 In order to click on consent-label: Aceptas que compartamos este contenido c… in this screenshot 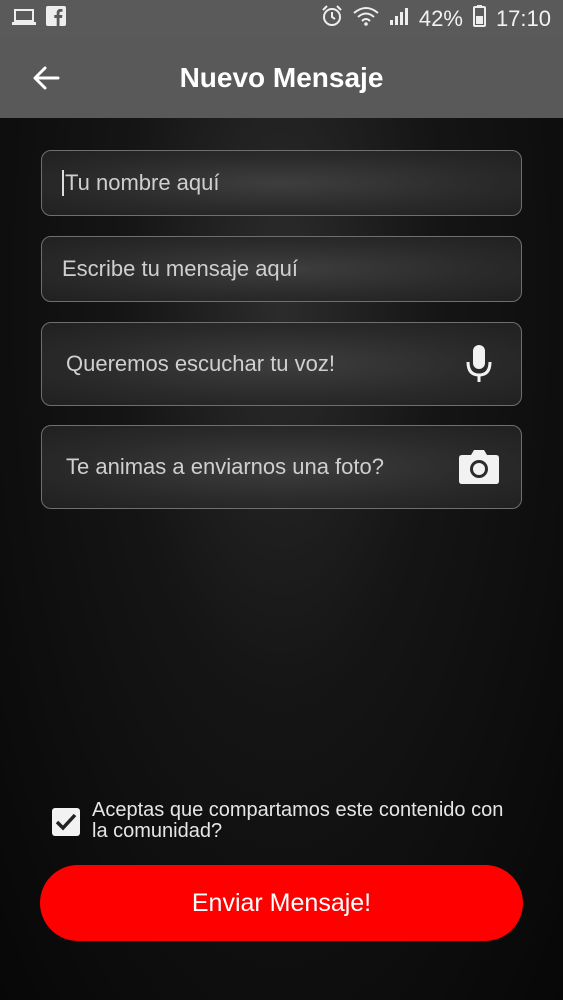, I will do `click(298, 820)`.